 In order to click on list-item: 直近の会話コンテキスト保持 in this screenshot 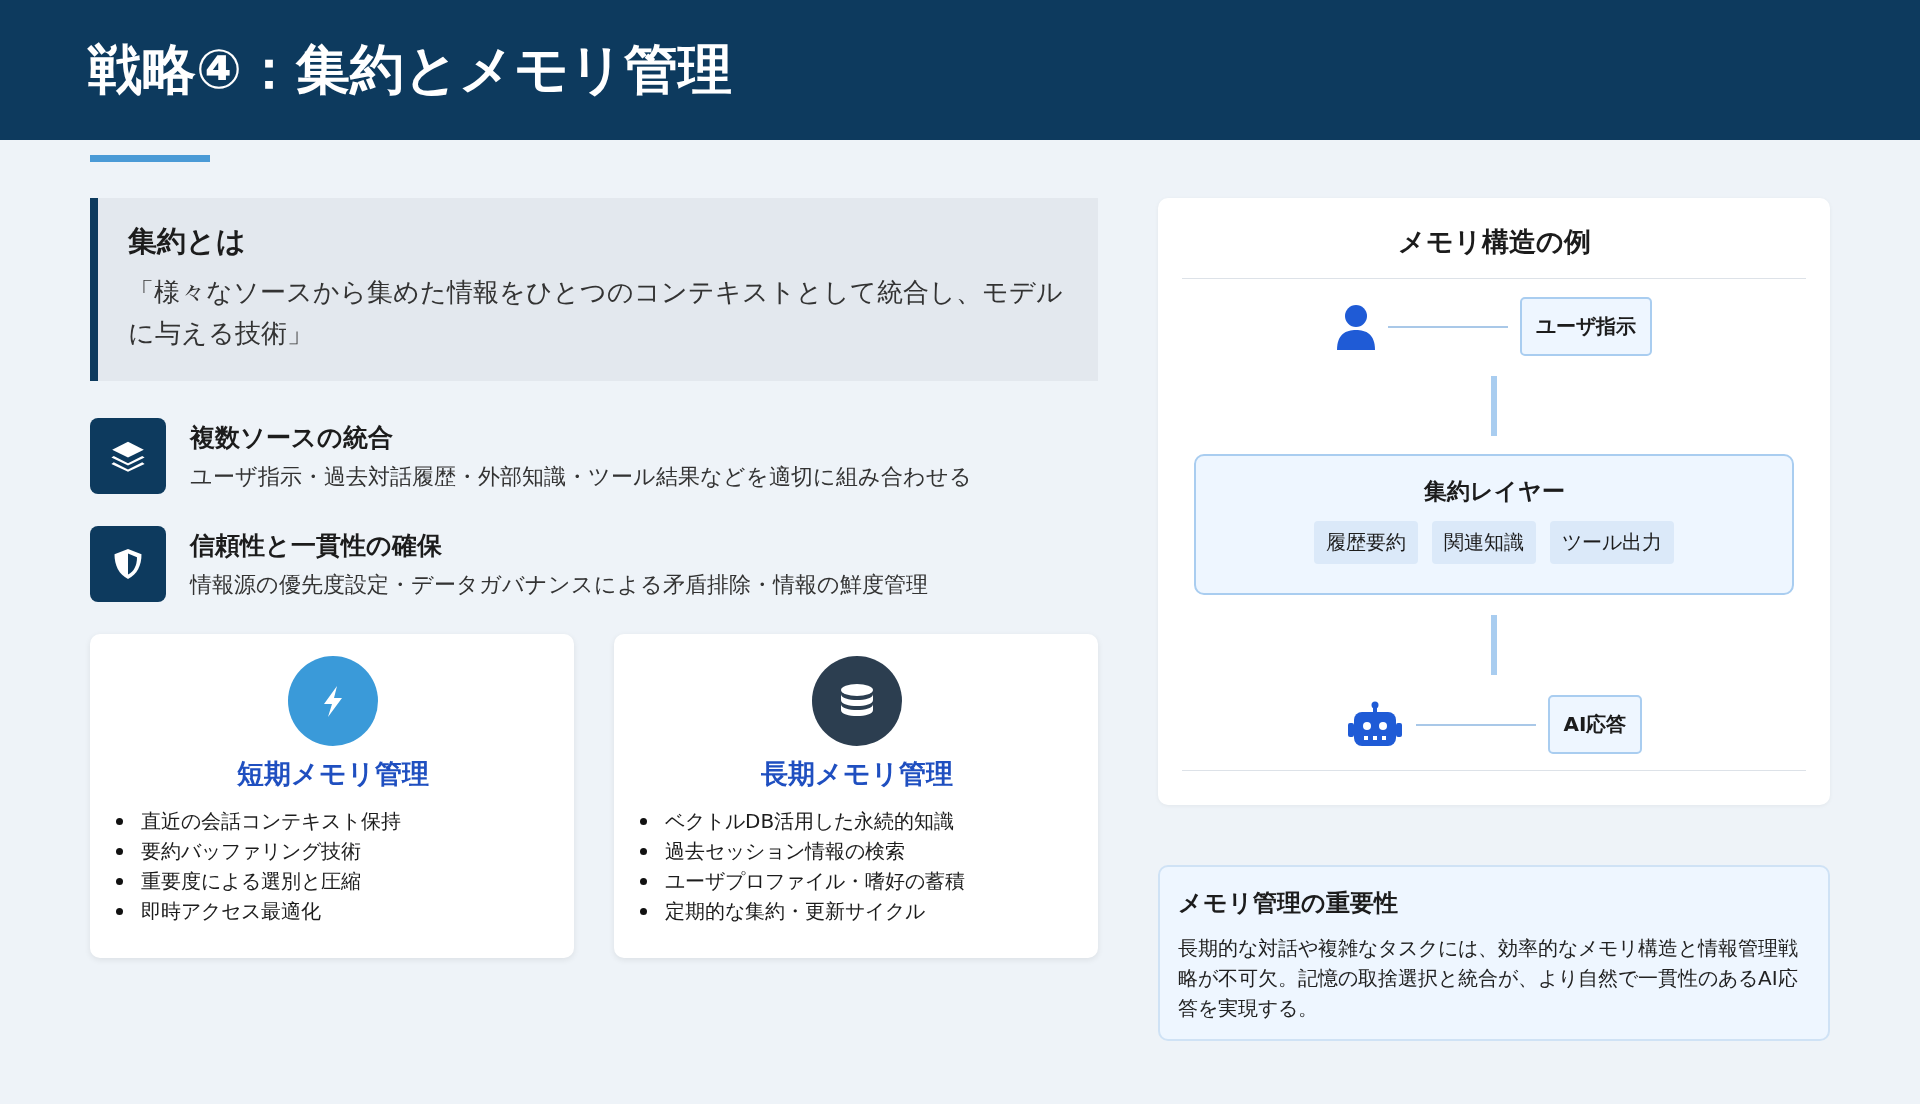, I will do `click(271, 821)`.